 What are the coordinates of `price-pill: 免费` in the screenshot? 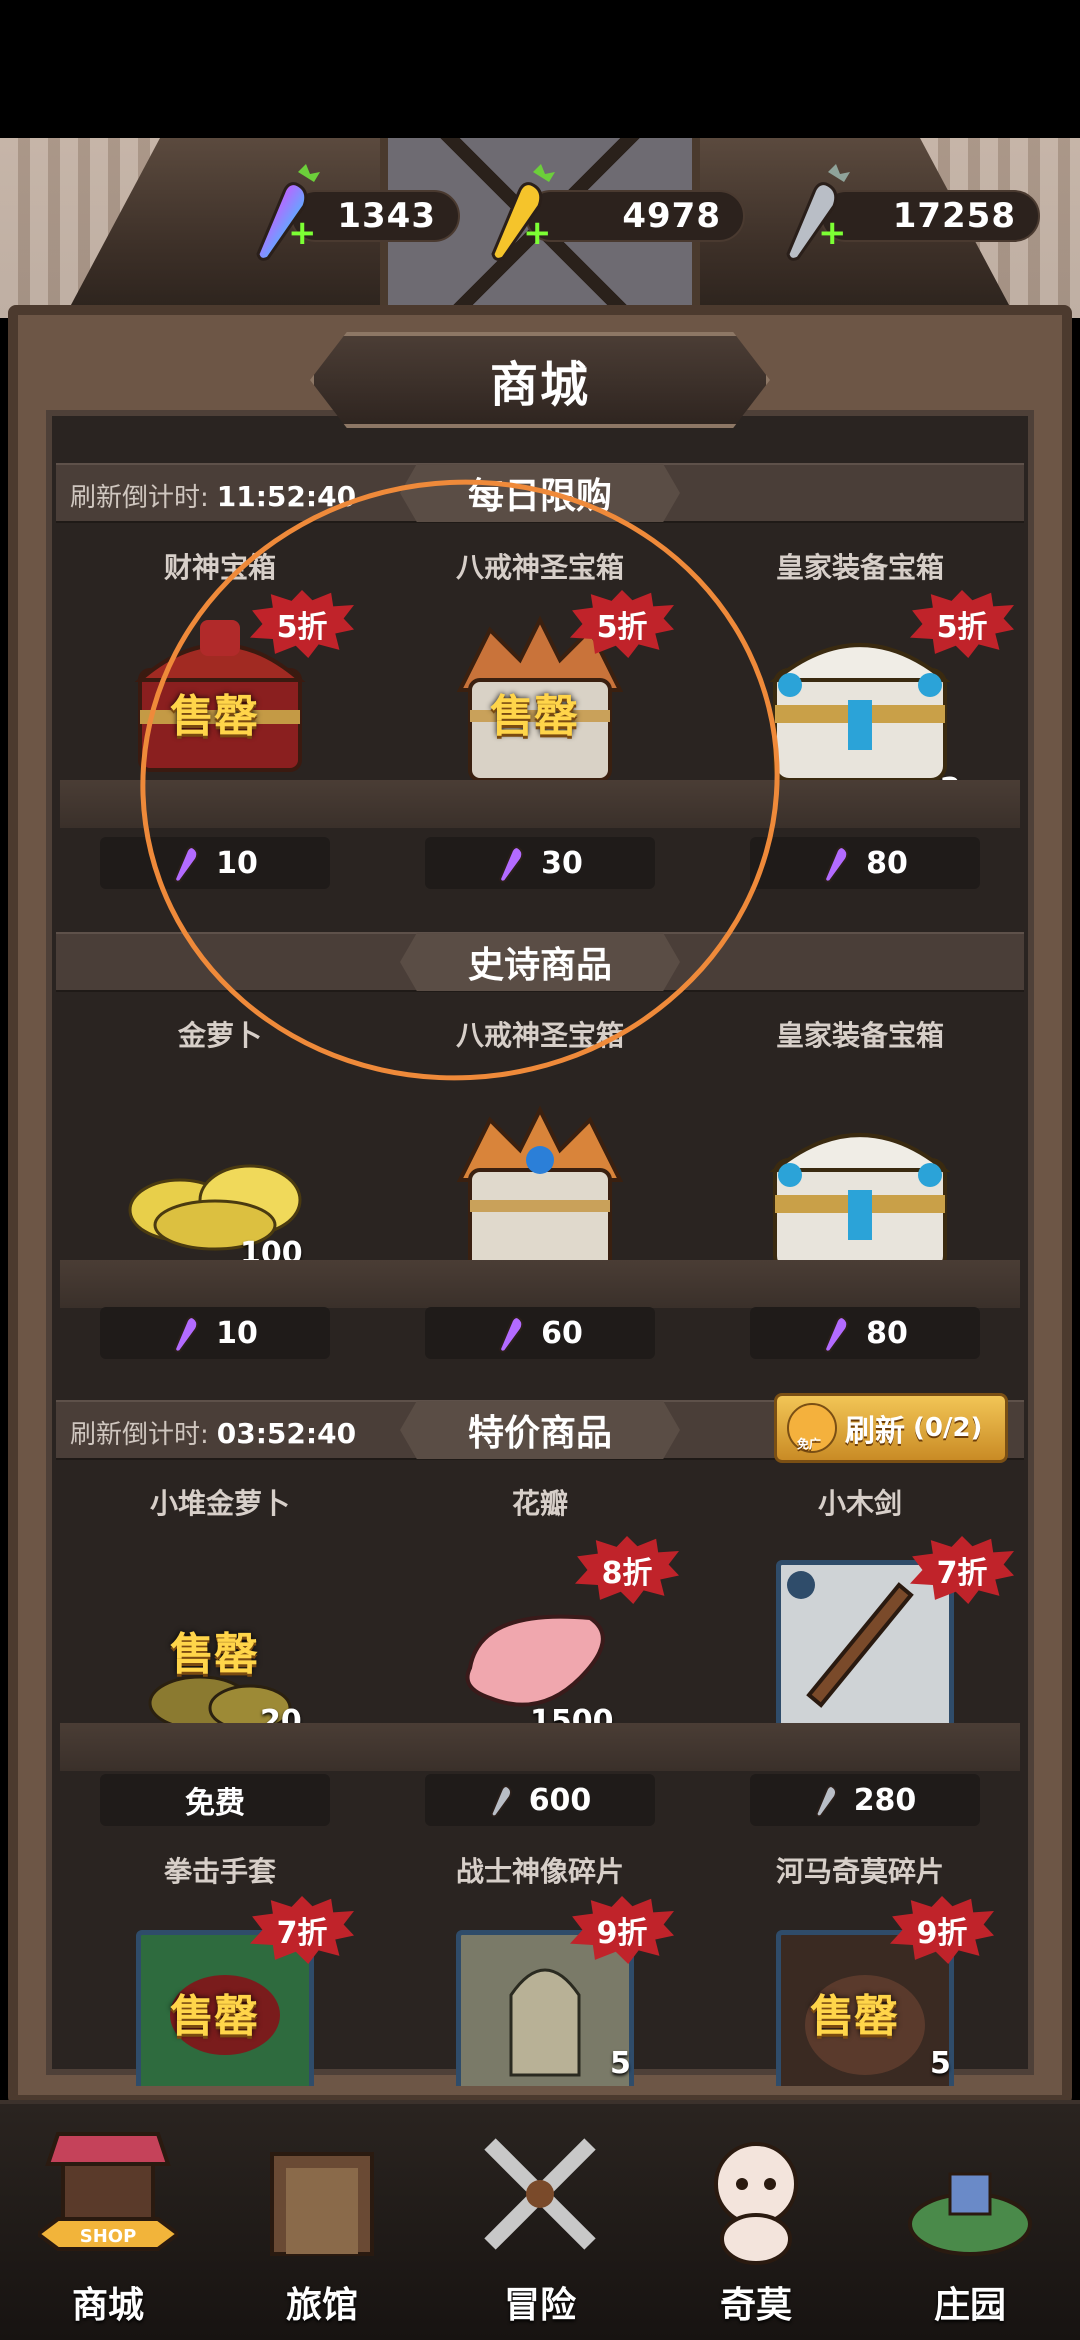 It's located at (215, 1800).